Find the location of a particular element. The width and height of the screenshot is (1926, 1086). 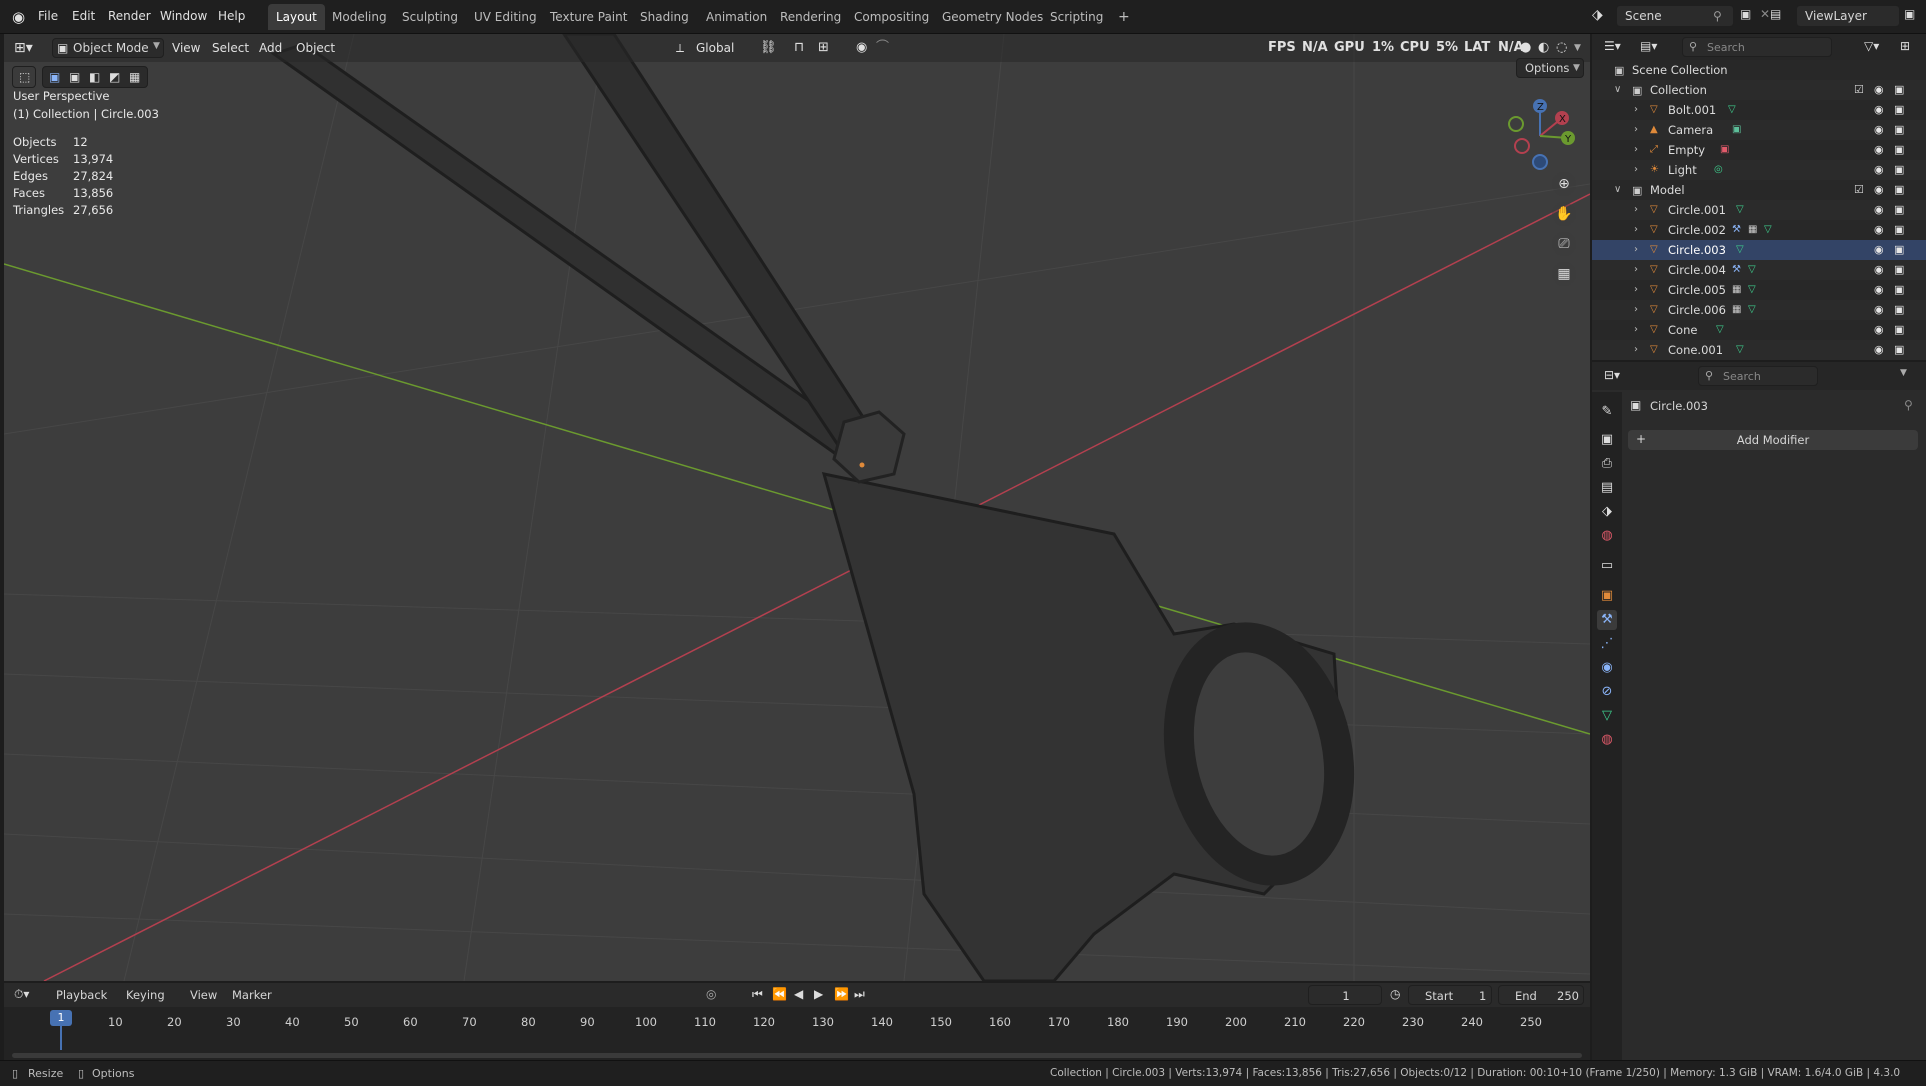

render-tab-icon: ▣ is located at coordinates (1607, 440).